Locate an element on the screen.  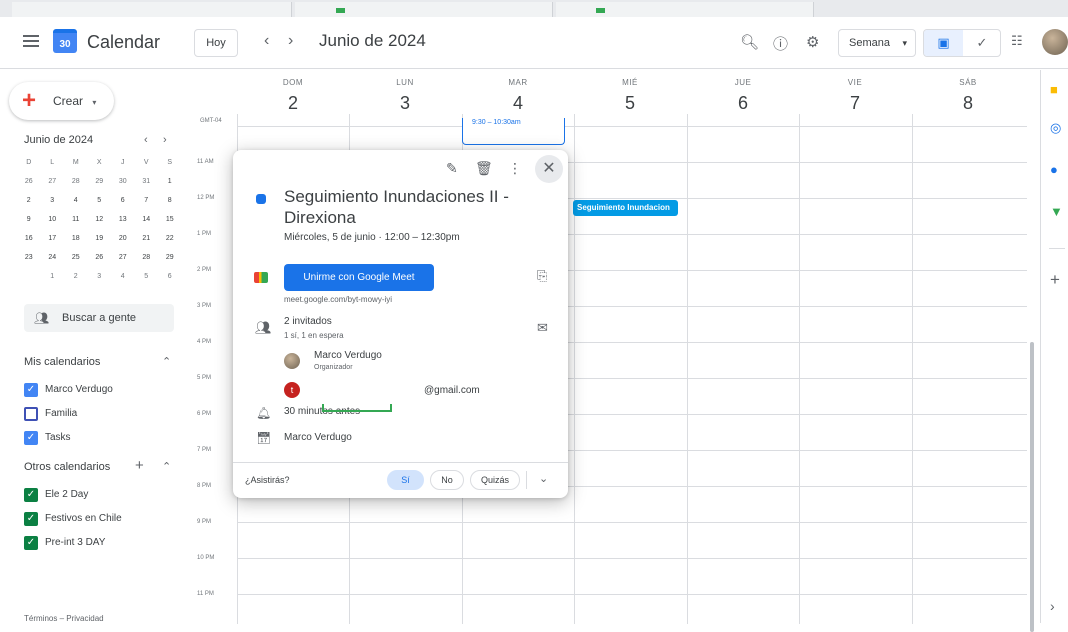
add-addon-icon: + is located at coordinates (1055, 280).